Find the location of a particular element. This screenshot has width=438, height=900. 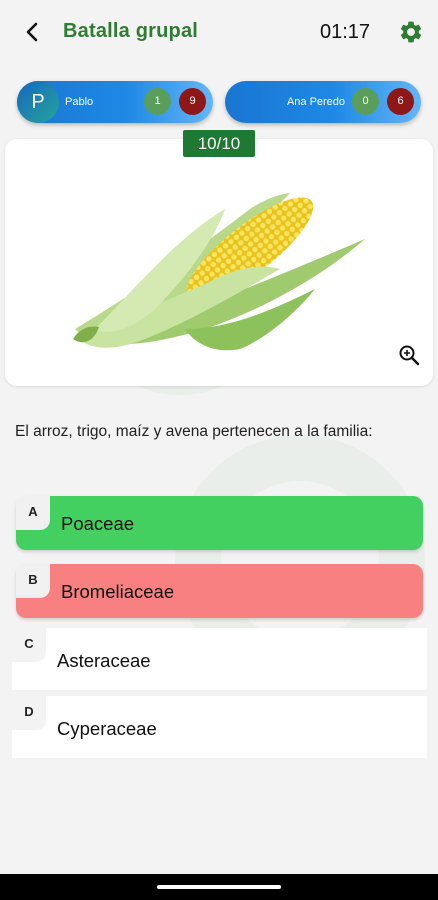

correct-count-badge: 1 is located at coordinates (157, 101).